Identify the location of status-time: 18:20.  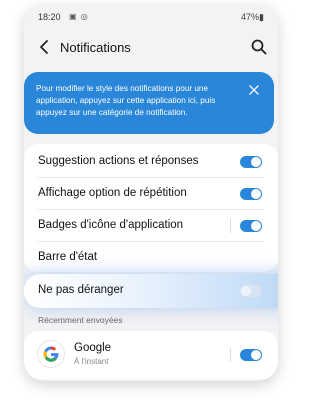
(49, 17).